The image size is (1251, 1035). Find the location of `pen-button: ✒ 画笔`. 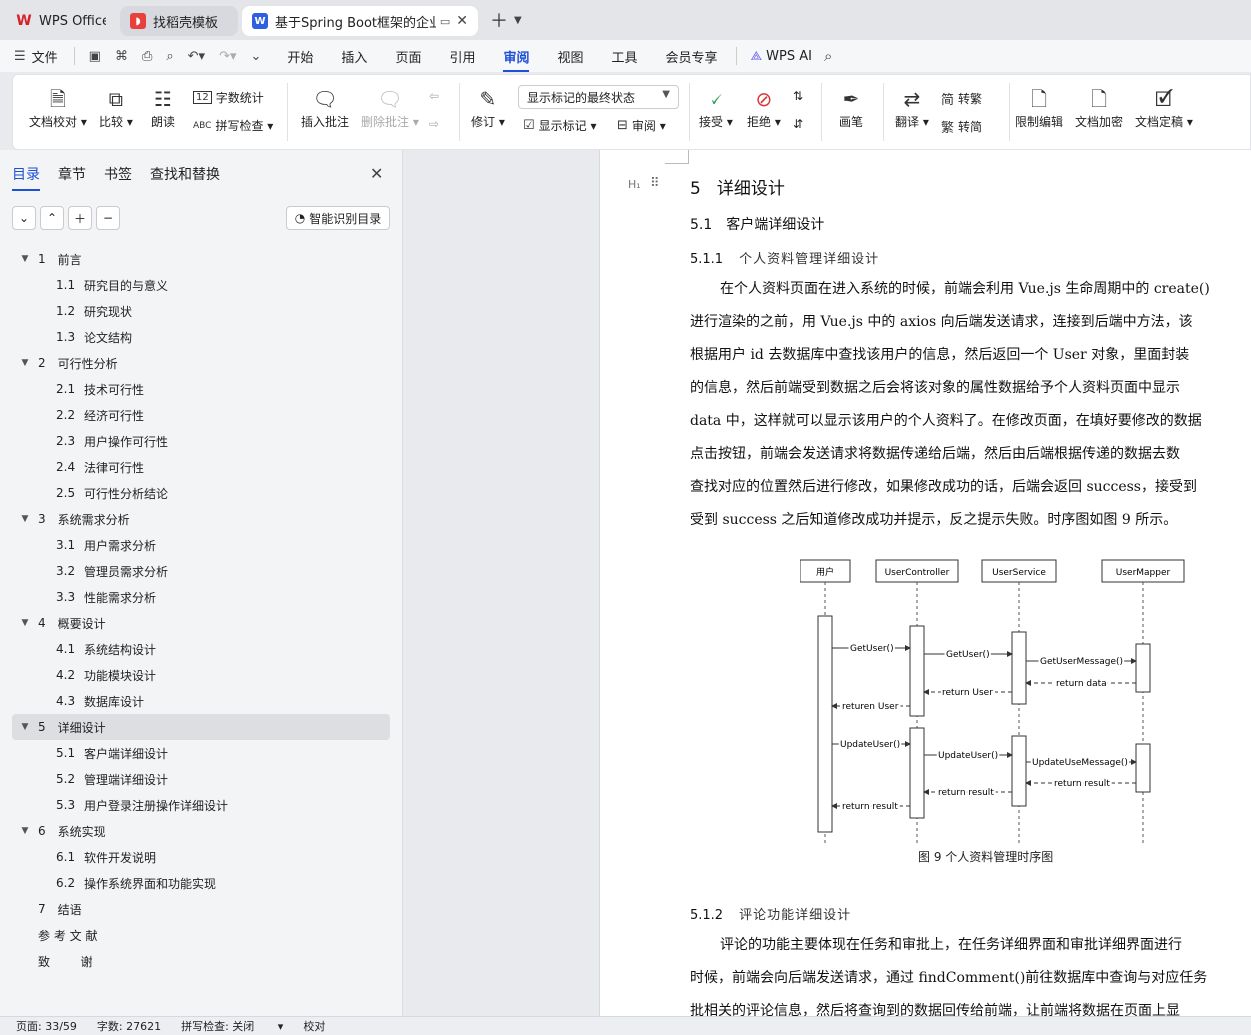

pen-button: ✒ 画笔 is located at coordinates (851, 107).